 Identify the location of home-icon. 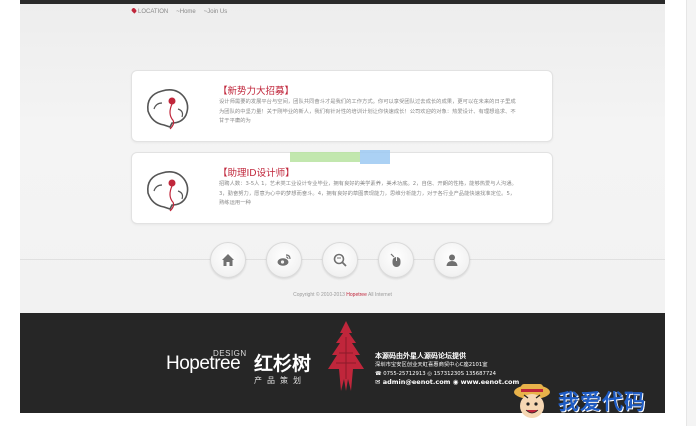
(228, 260).